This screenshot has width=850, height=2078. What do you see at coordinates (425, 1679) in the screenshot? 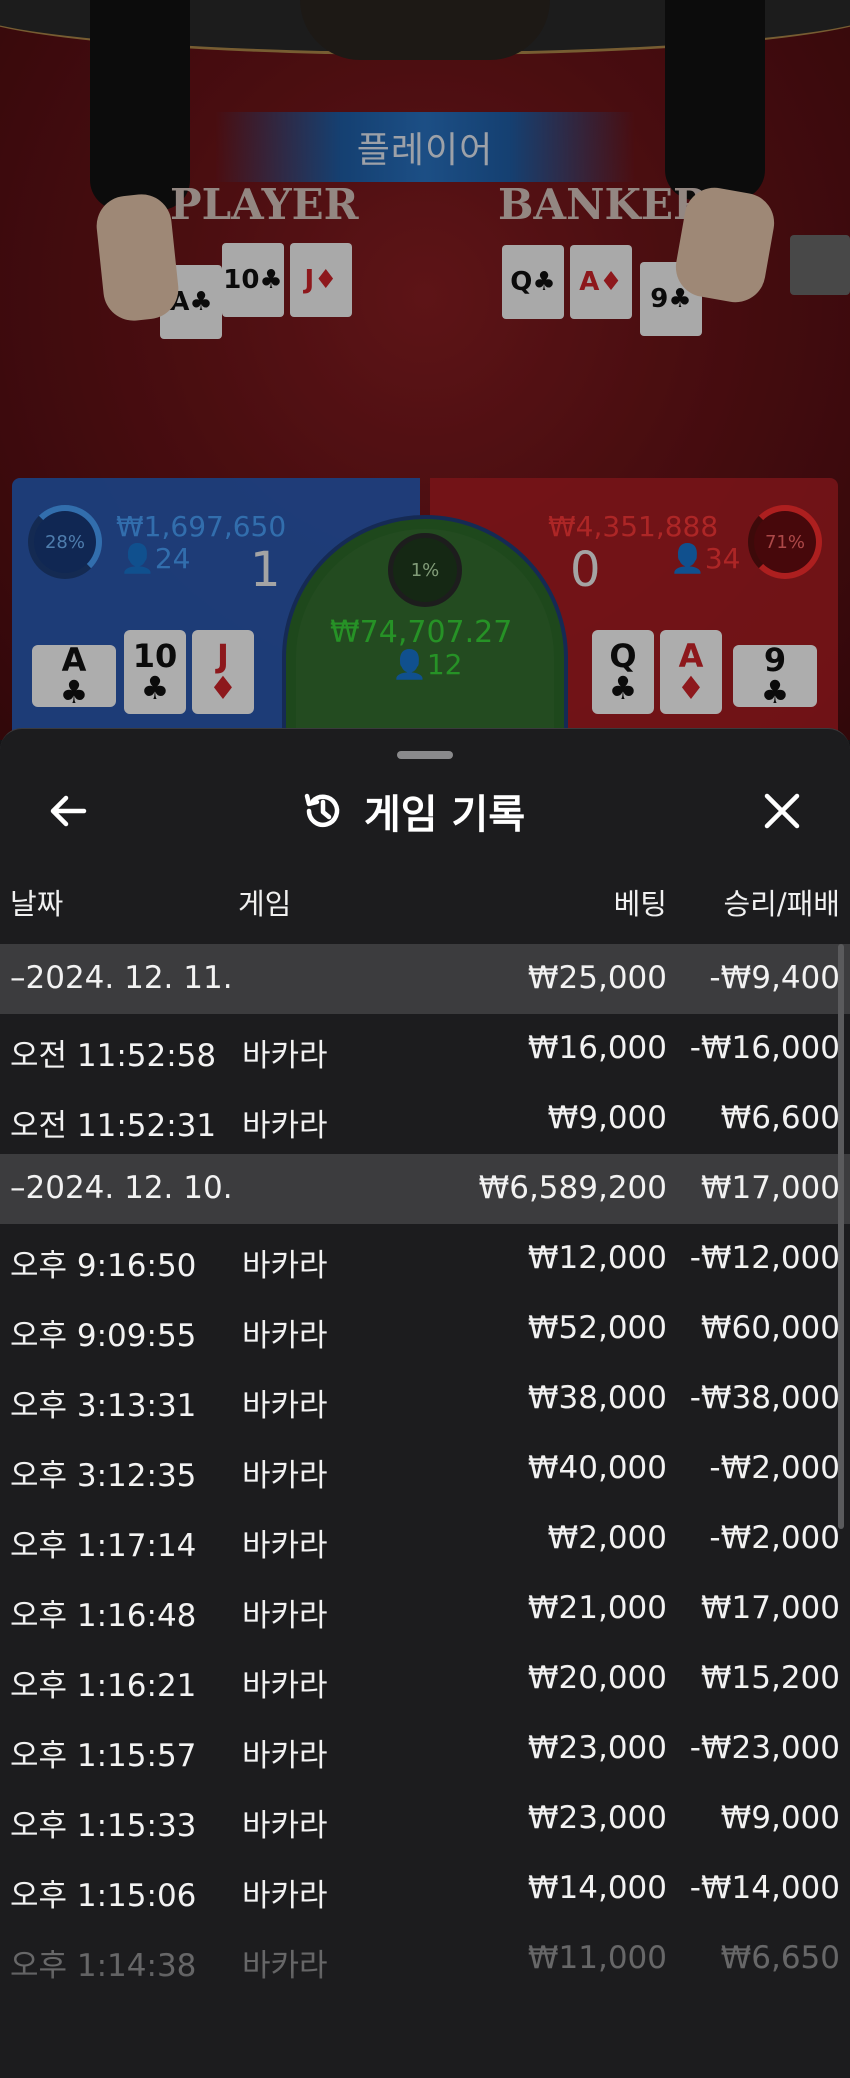
I see `history-row: 오후 1:16:21 바카라 ₩20,000 ₩15,200` at bounding box center [425, 1679].